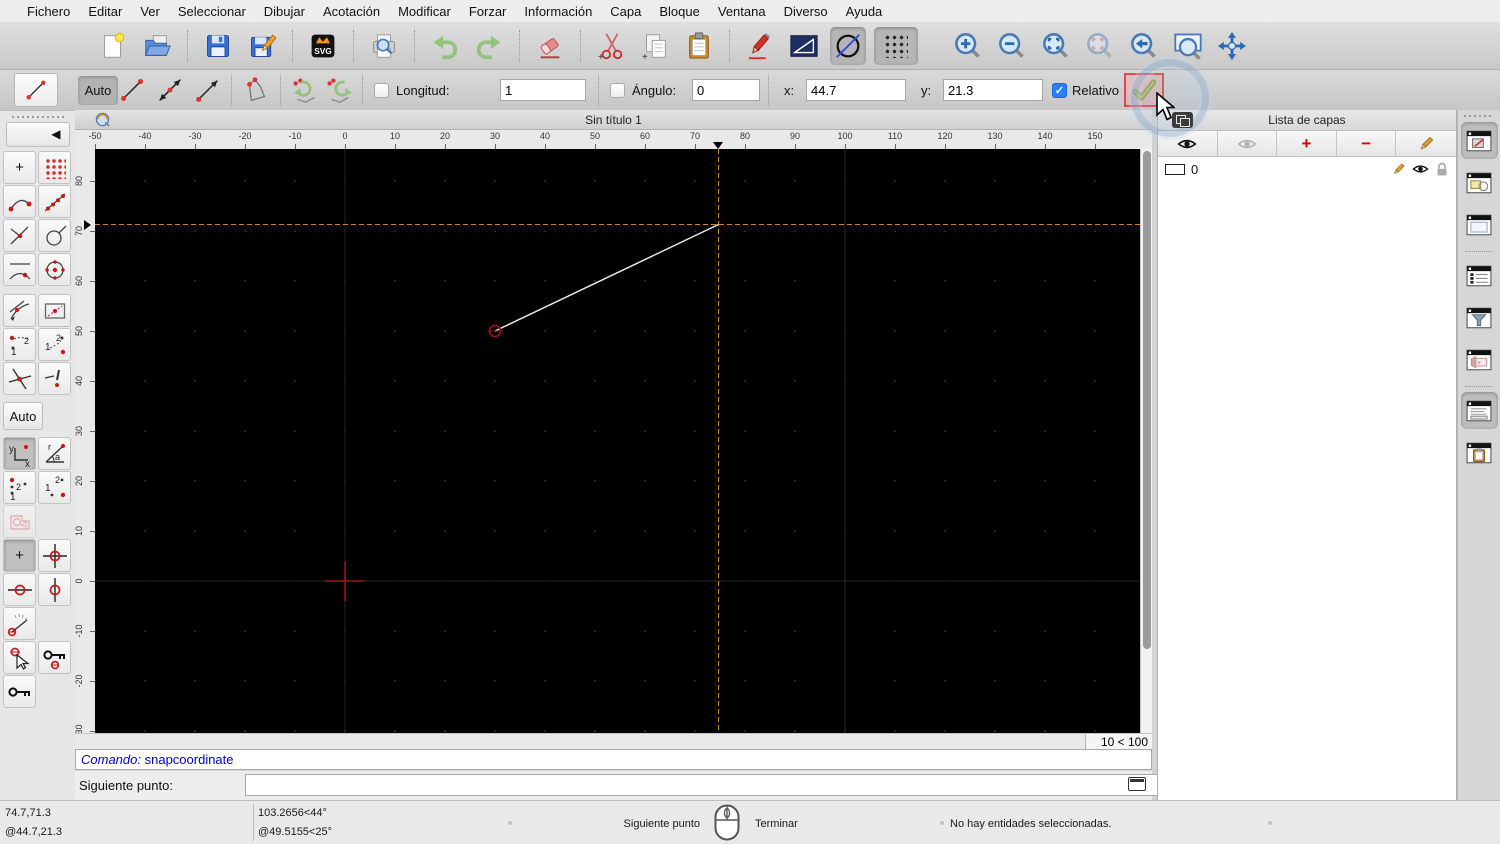 The image size is (1500, 844). I want to click on undo-button, so click(445, 46).